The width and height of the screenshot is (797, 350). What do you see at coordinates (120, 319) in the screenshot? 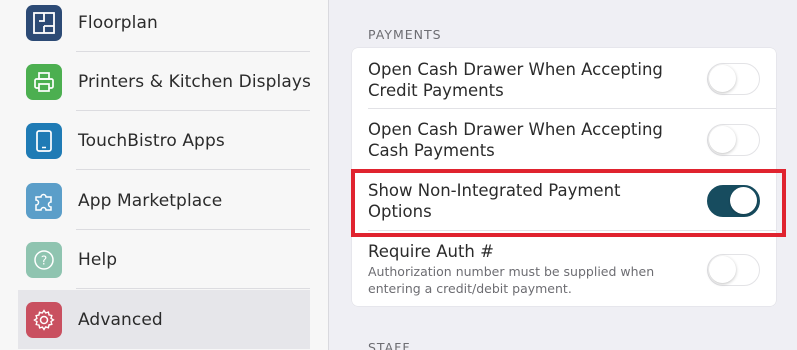
I see `sidebar-item-label: Advanced` at bounding box center [120, 319].